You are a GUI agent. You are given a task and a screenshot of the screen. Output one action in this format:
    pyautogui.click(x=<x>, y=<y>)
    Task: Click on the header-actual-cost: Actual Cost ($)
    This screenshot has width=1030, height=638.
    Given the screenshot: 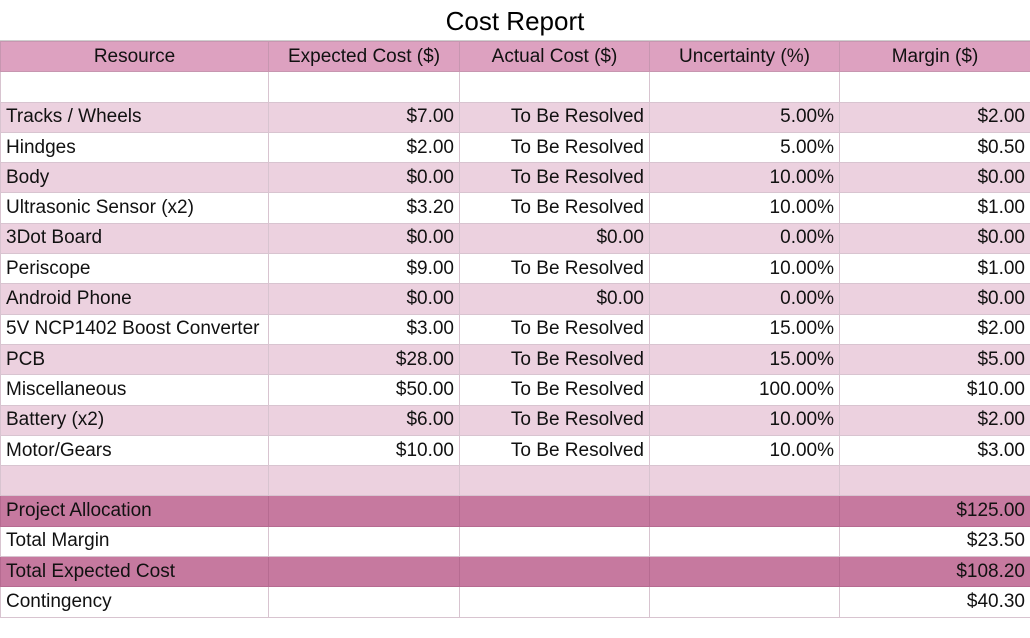 What is the action you would take?
    pyautogui.click(x=554, y=56)
    